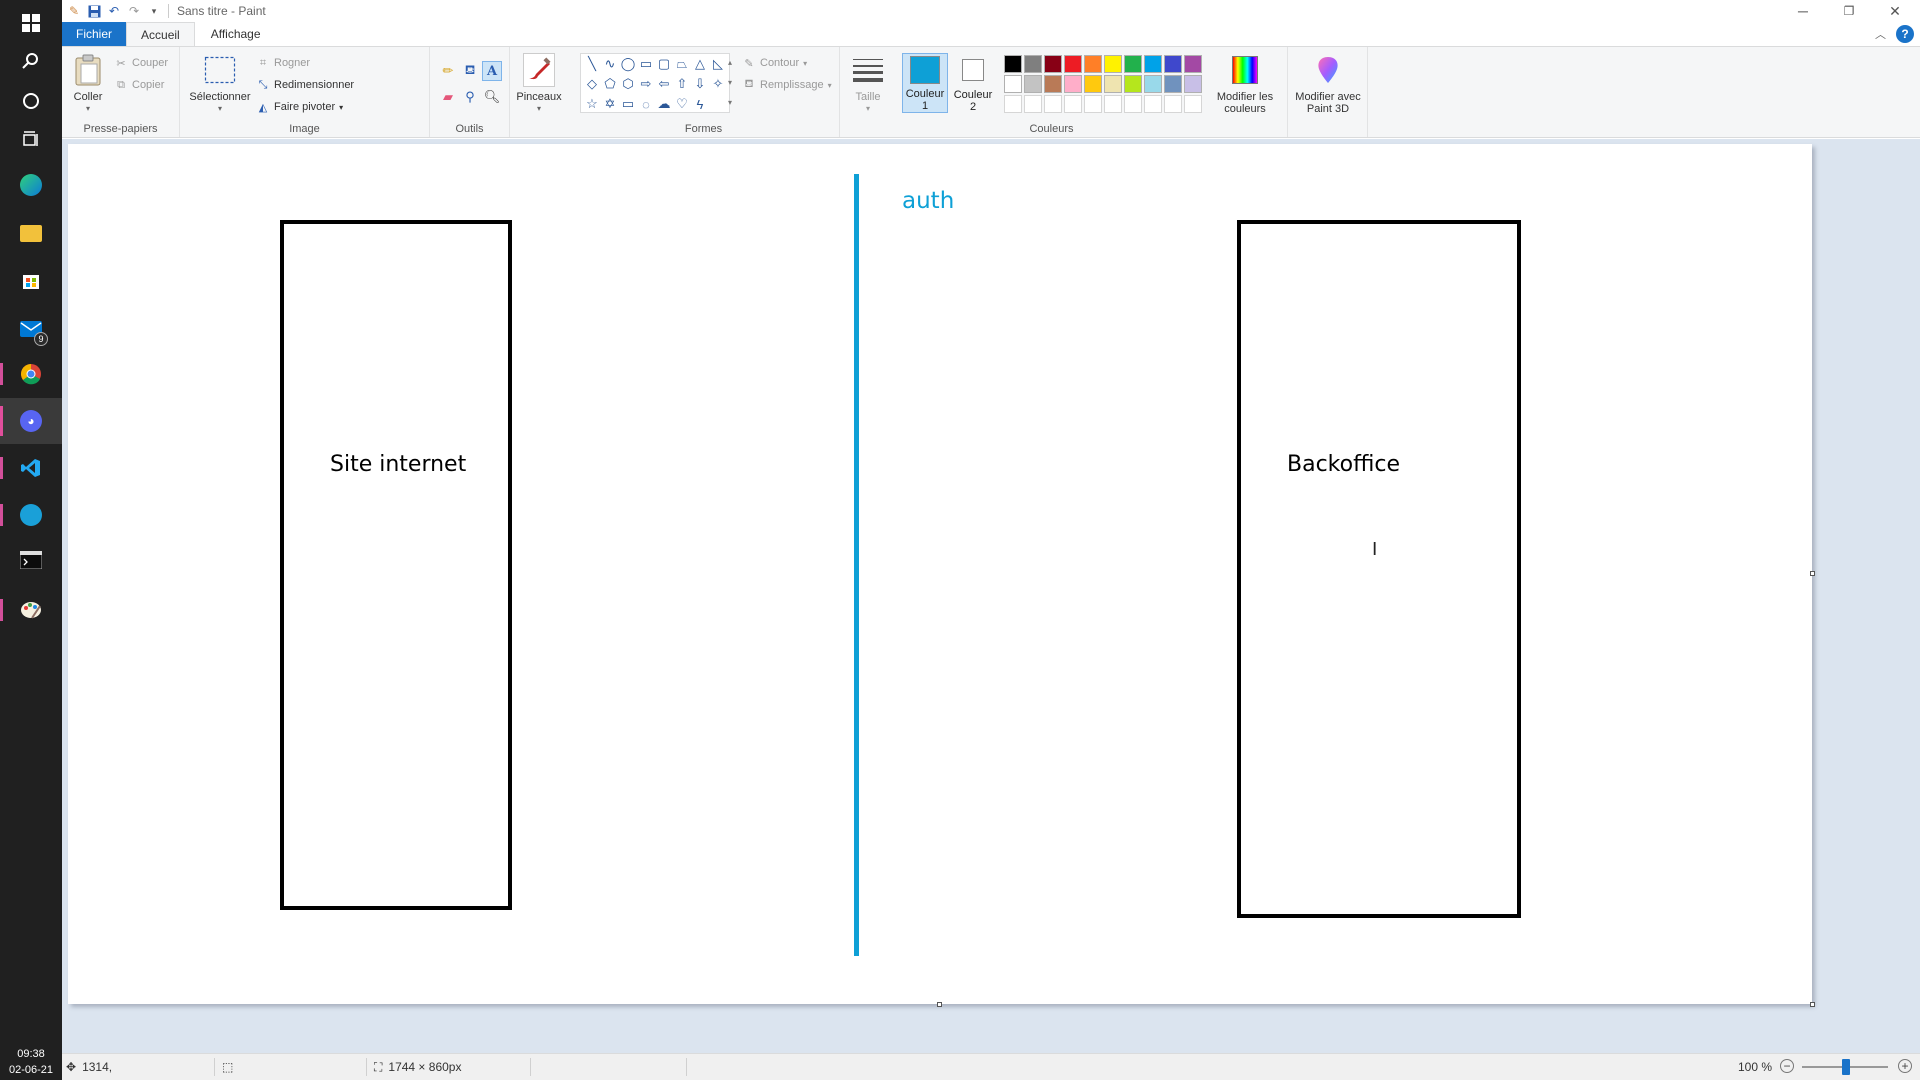 This screenshot has width=1920, height=1080. I want to click on edit-colors-button: Modifier les couleurs, so click(1245, 84).